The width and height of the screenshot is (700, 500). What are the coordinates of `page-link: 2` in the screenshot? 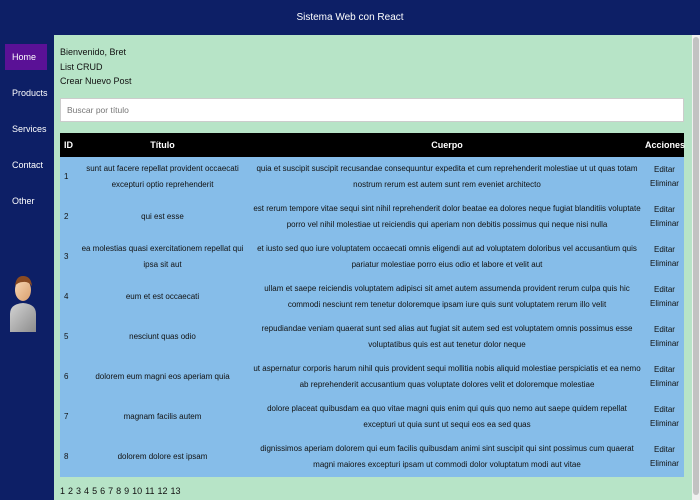 It's located at (70, 491).